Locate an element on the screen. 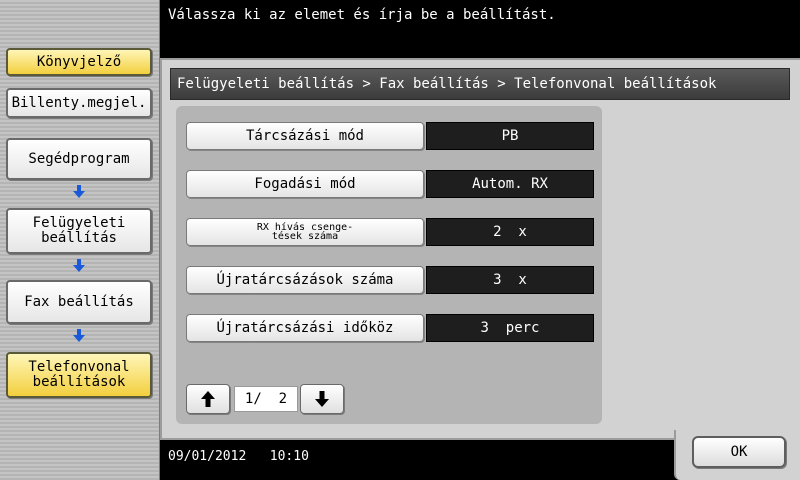 This screenshot has height=480, width=800. dialing-mode-value: PB is located at coordinates (510, 136).